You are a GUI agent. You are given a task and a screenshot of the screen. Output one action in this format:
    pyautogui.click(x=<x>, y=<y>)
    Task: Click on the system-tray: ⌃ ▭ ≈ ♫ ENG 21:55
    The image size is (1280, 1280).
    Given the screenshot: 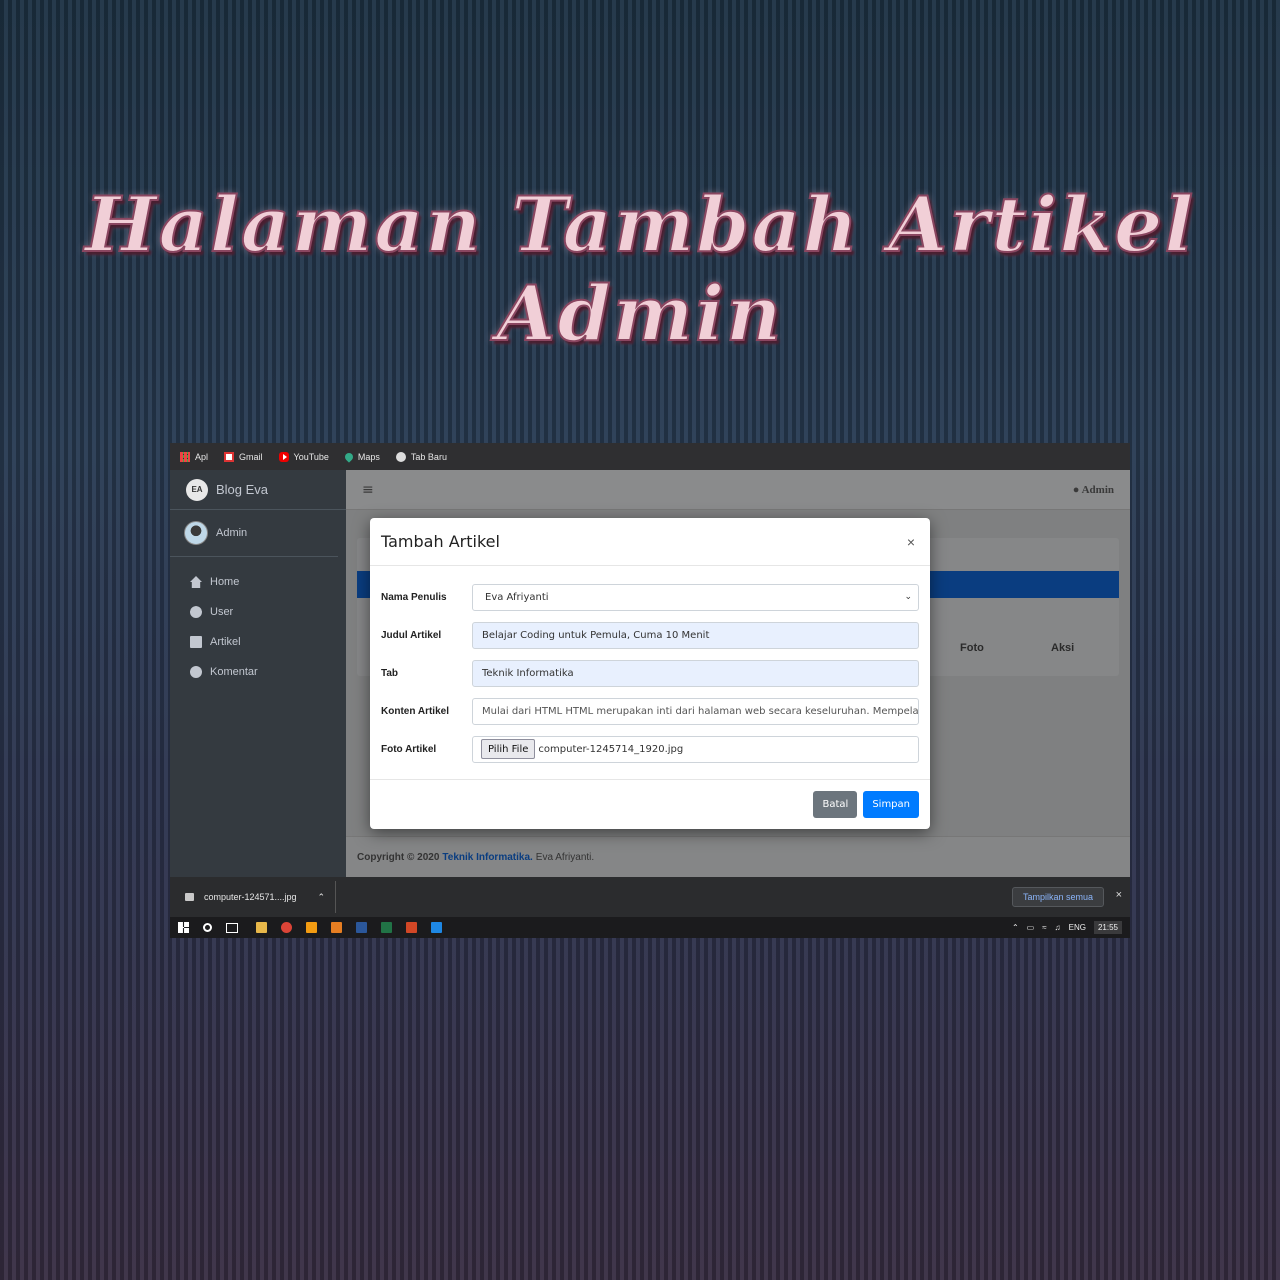 What is the action you would take?
    pyautogui.click(x=1071, y=927)
    